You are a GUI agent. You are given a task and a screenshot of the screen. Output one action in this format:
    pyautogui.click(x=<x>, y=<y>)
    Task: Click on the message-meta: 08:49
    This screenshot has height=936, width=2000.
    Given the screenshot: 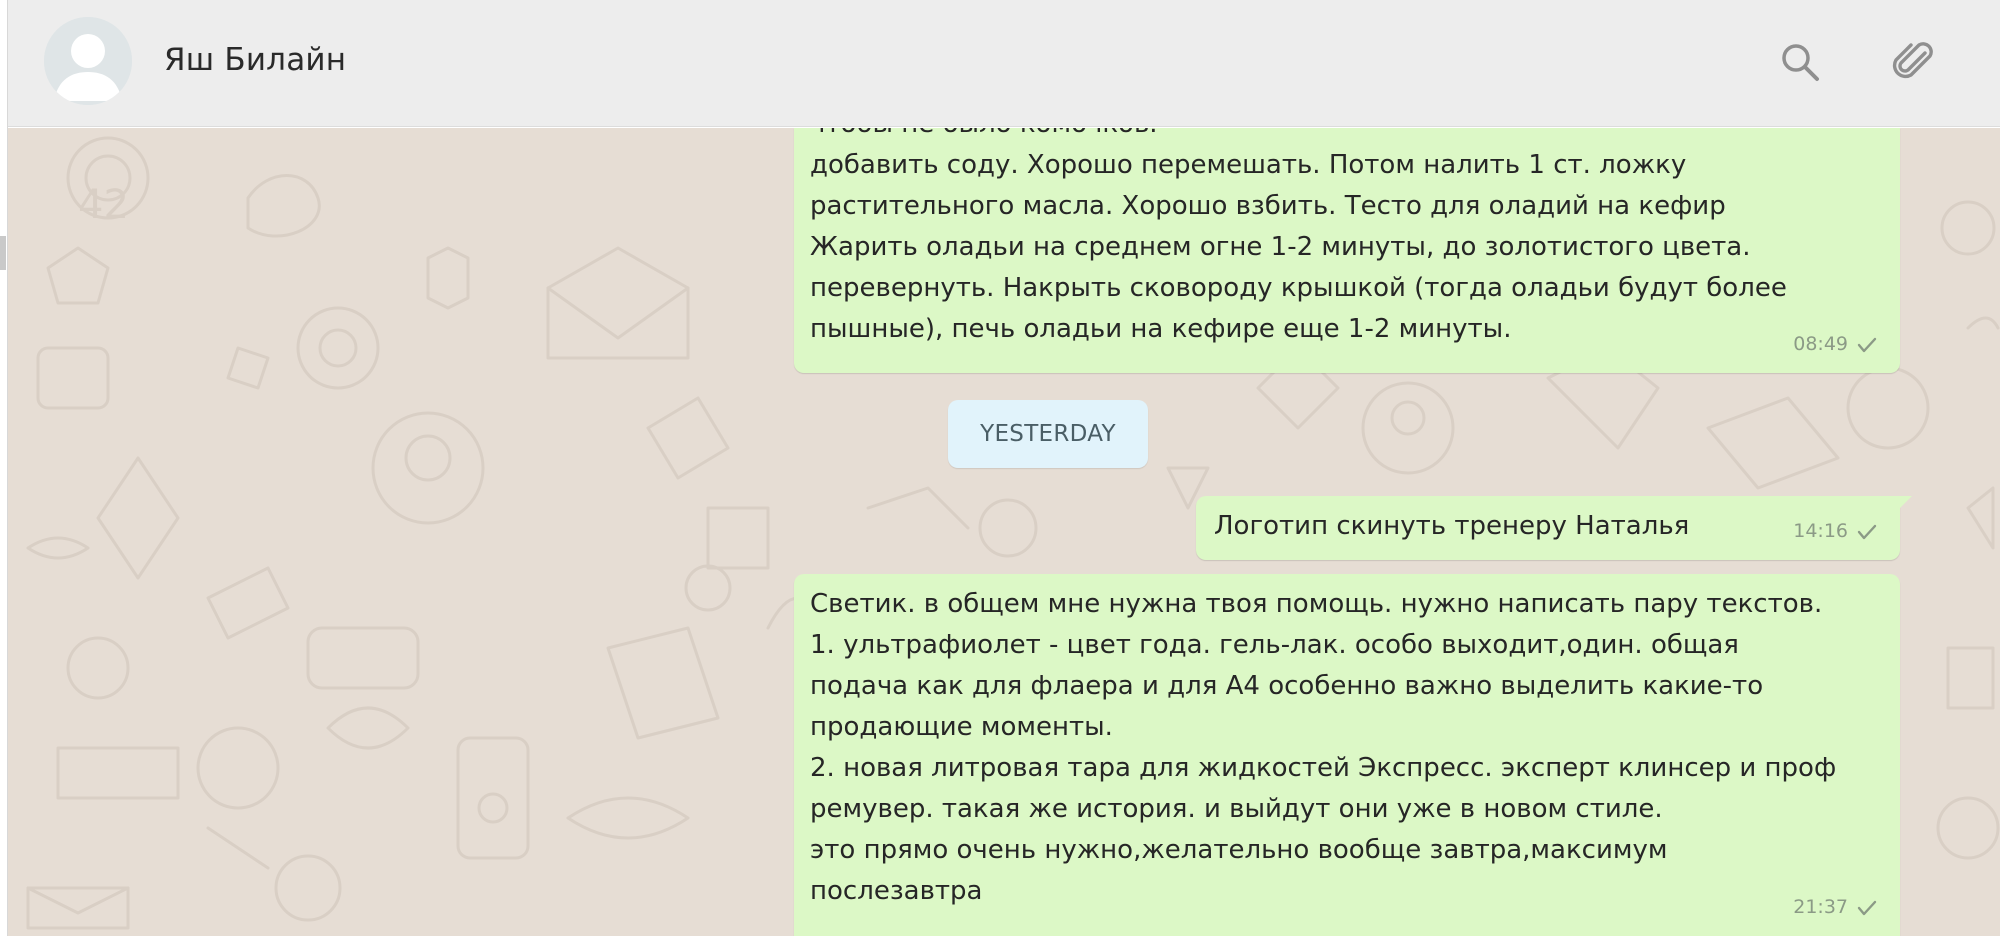 What is the action you would take?
    pyautogui.click(x=1835, y=344)
    